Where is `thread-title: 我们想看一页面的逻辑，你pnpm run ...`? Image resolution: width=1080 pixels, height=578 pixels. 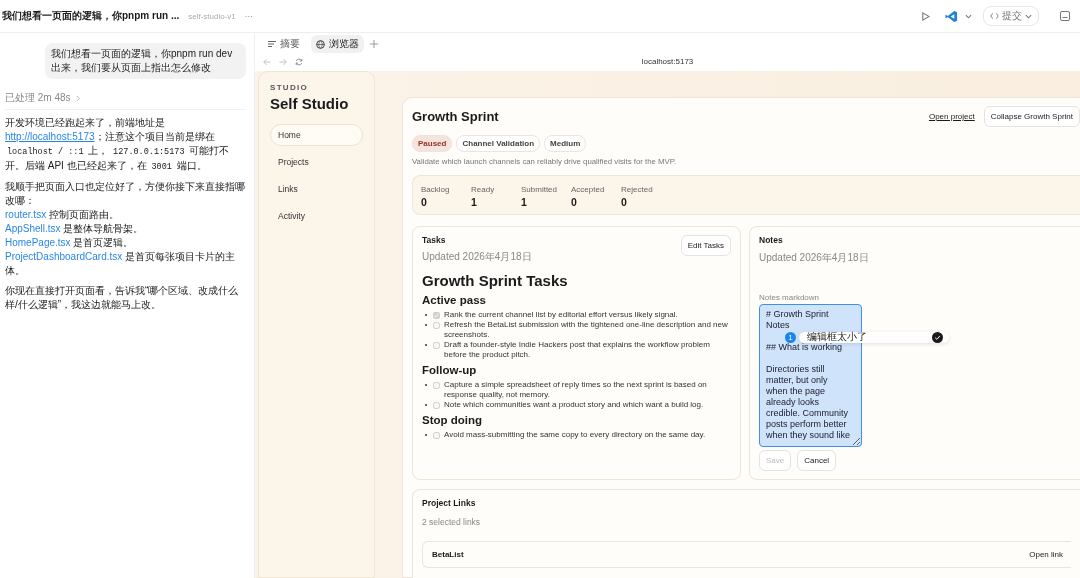
thread-title: 我们想看一页面的逻辑，你pnpm run ... is located at coordinates (91, 16).